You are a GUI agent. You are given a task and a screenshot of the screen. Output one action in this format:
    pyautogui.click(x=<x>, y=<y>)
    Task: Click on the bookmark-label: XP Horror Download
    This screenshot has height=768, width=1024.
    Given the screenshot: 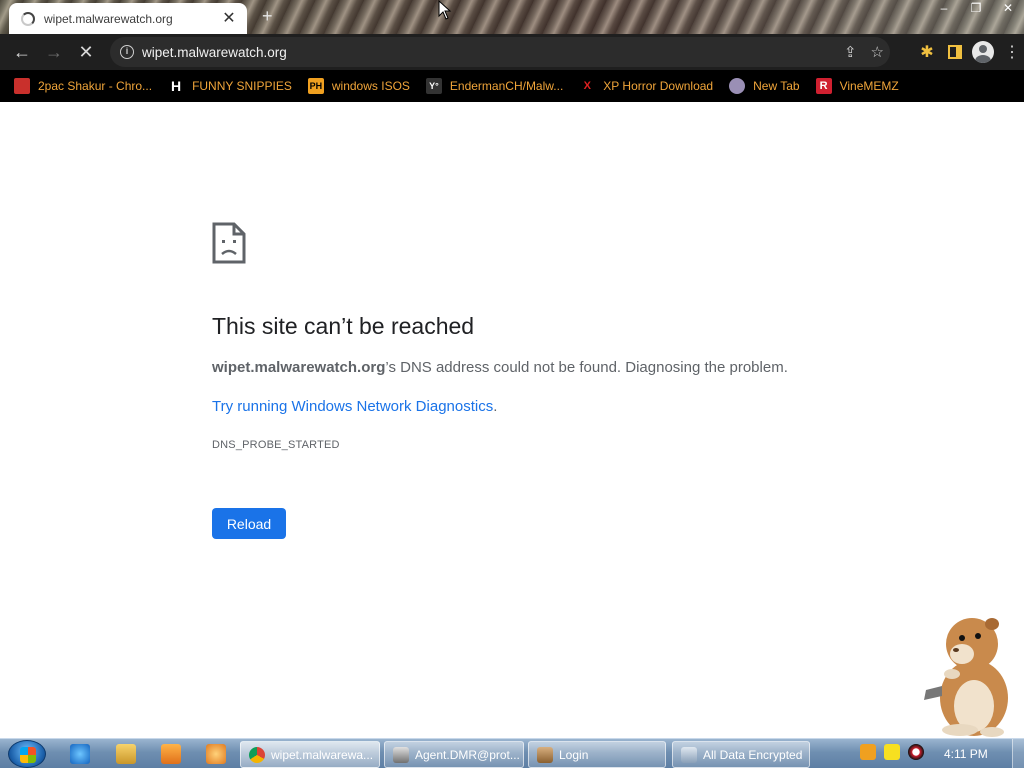 What is the action you would take?
    pyautogui.click(x=658, y=86)
    